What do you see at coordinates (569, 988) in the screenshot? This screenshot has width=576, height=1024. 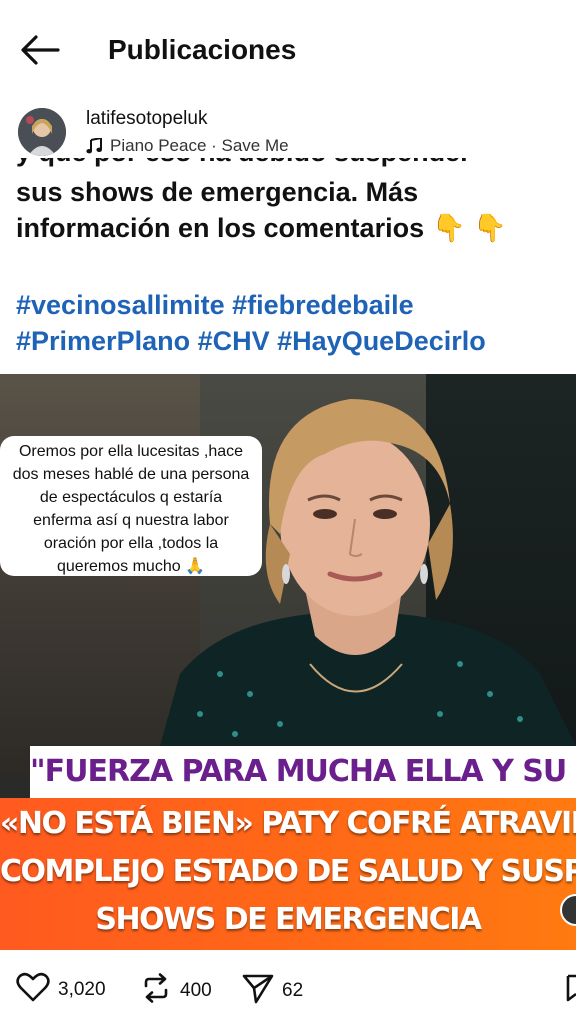 I see `bookmark-icon` at bounding box center [569, 988].